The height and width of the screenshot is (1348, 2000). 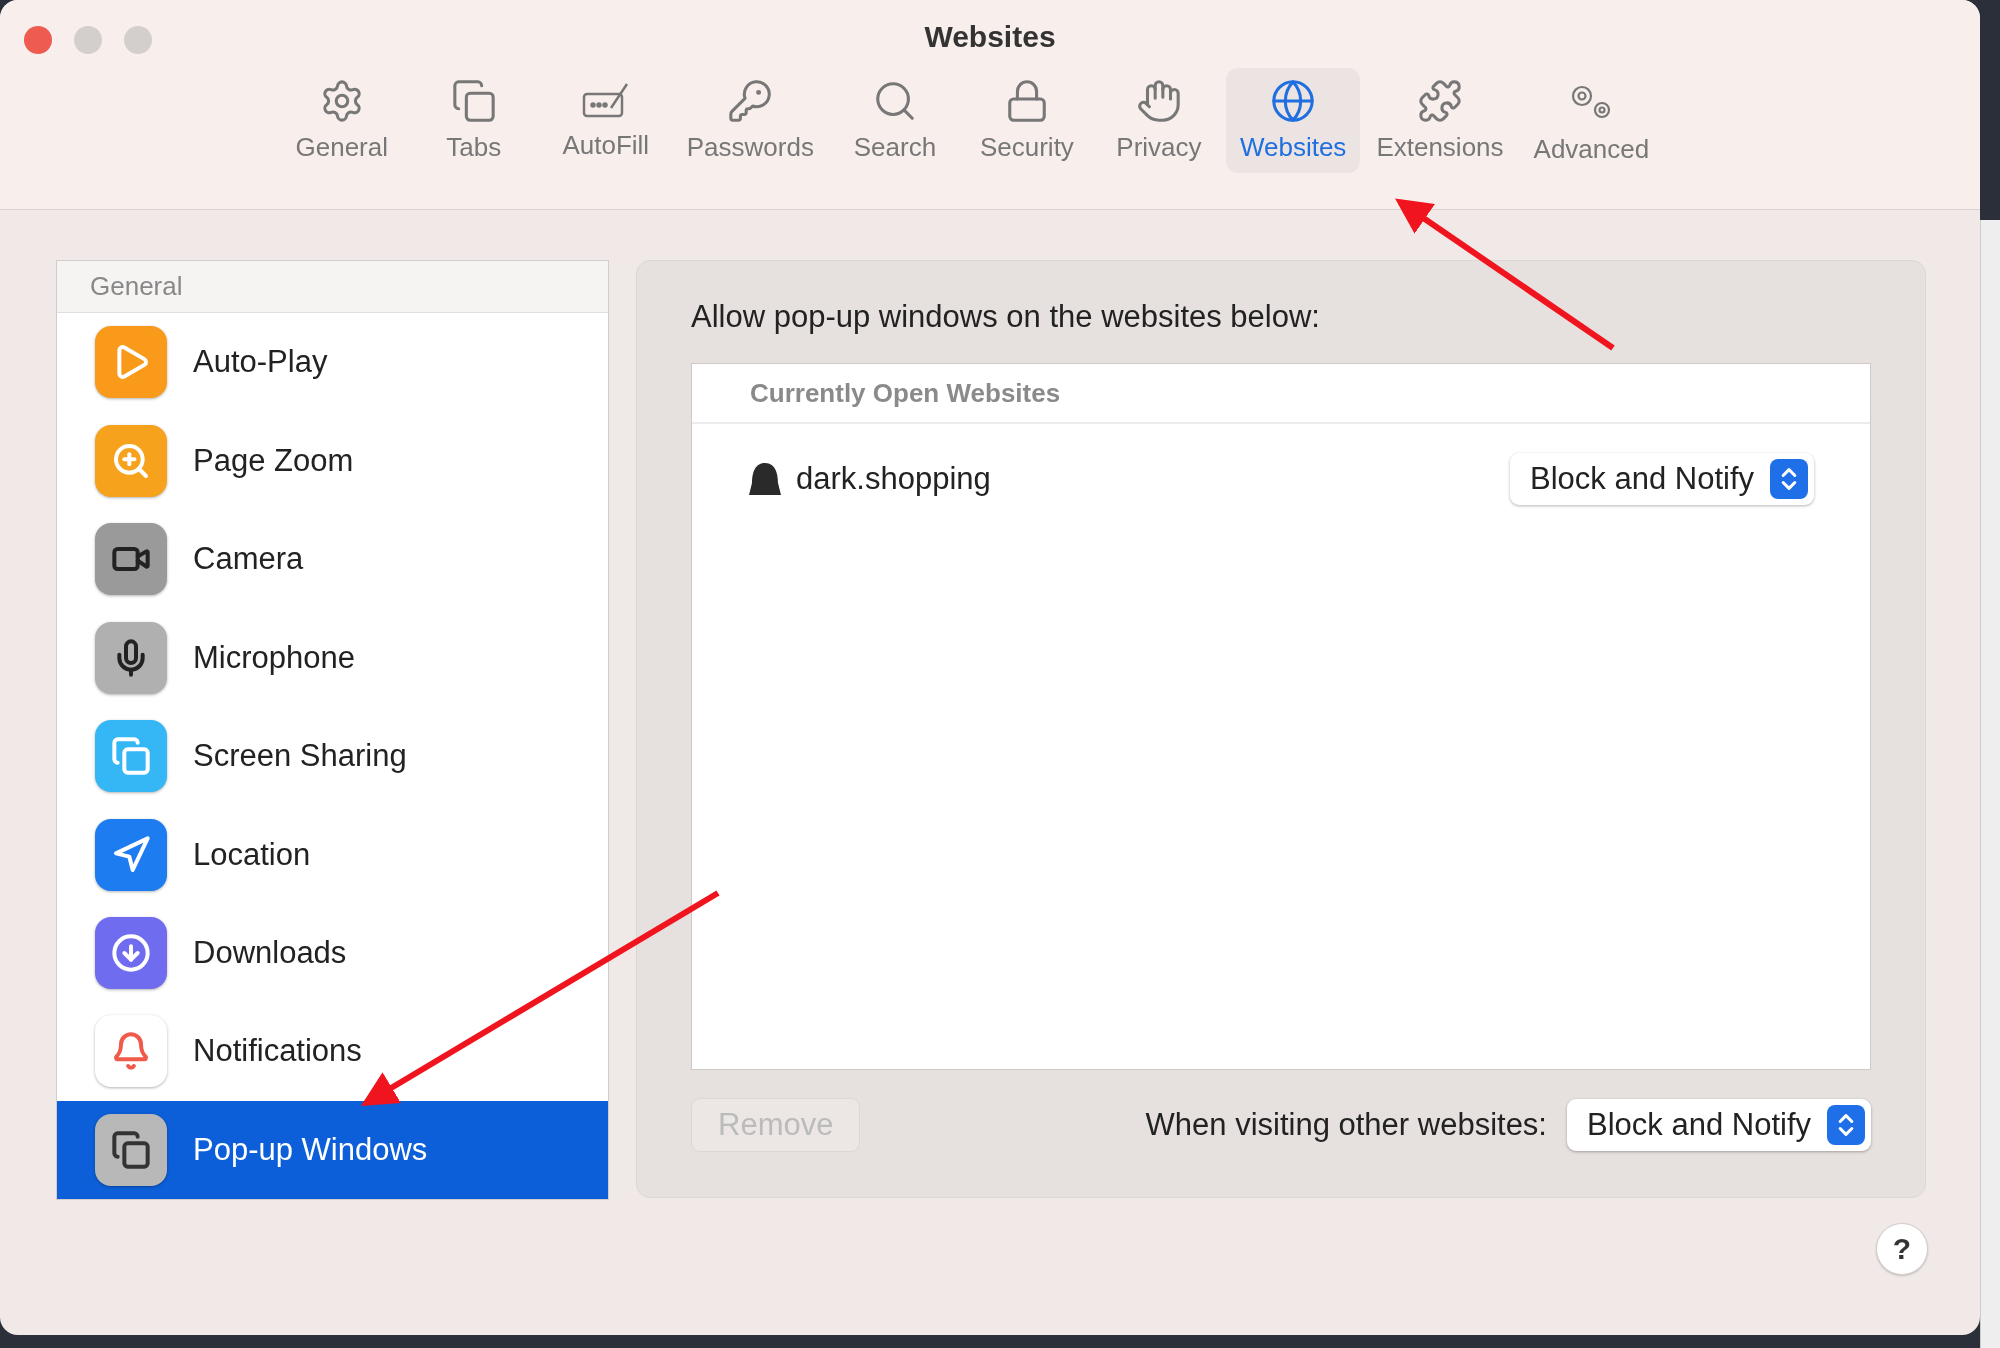 I want to click on zoom-button, so click(x=138, y=40).